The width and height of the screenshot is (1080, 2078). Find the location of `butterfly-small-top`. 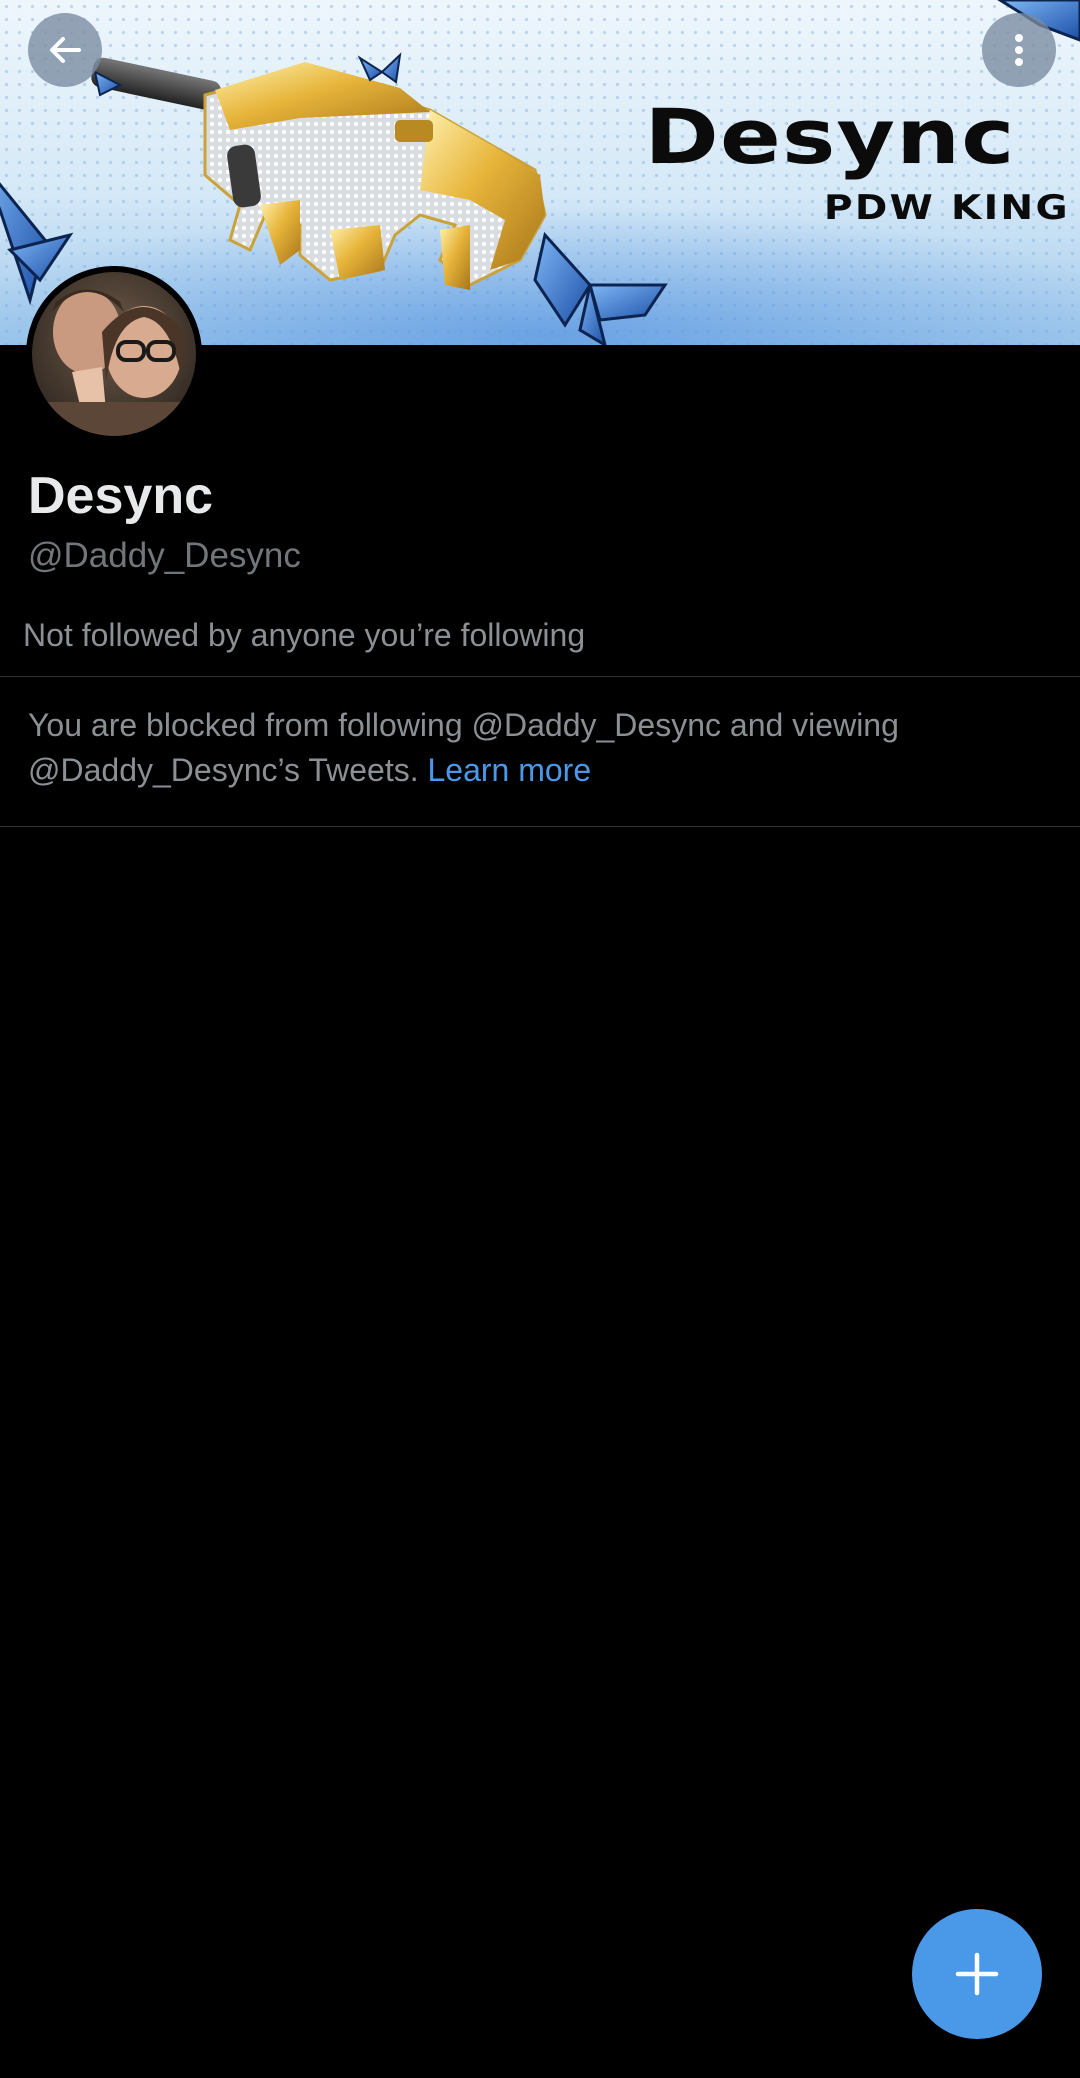

butterfly-small-top is located at coordinates (379, 68).